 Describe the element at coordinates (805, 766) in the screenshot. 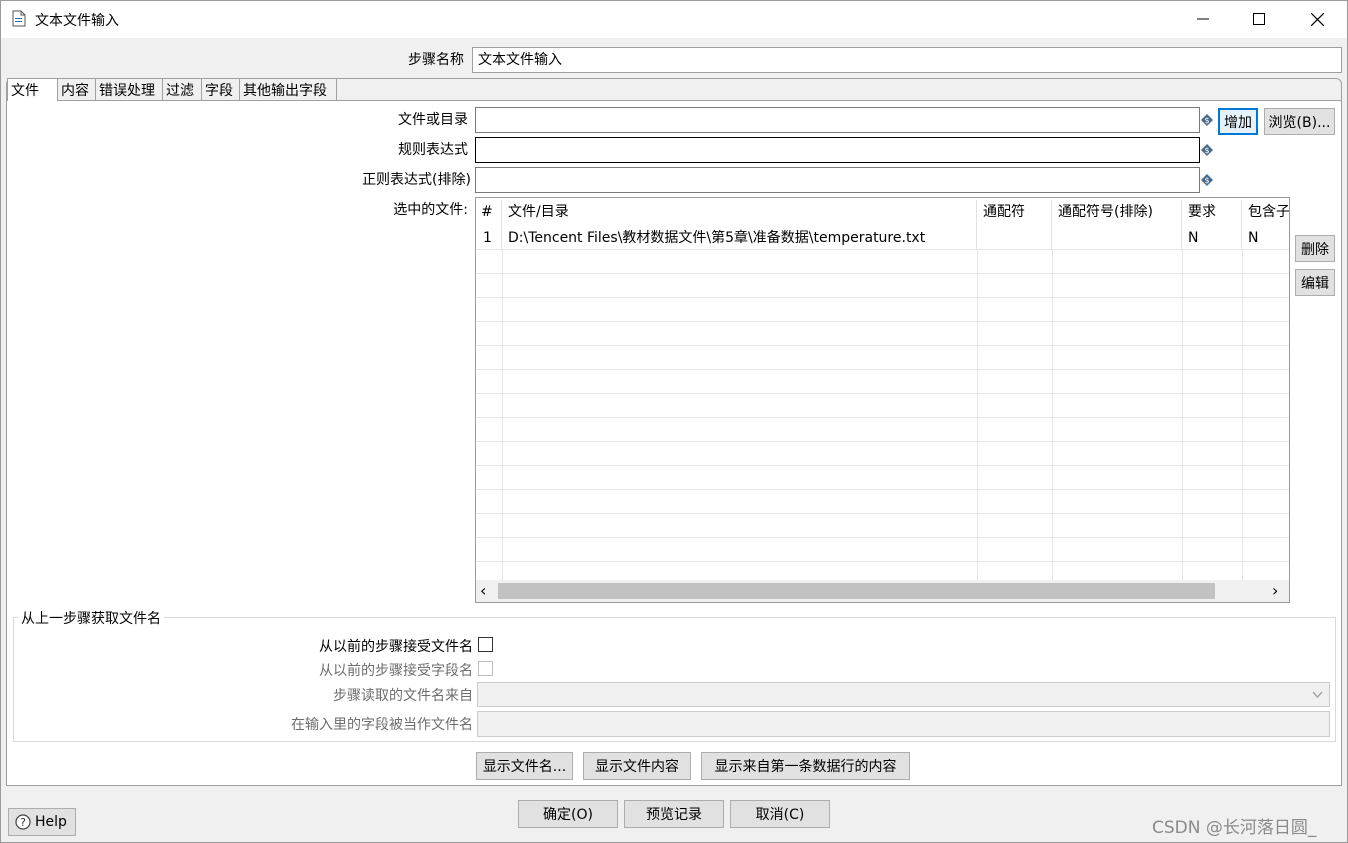

I see `show-first-row-content-button: 显示来自第一条数据行的内容` at that location.